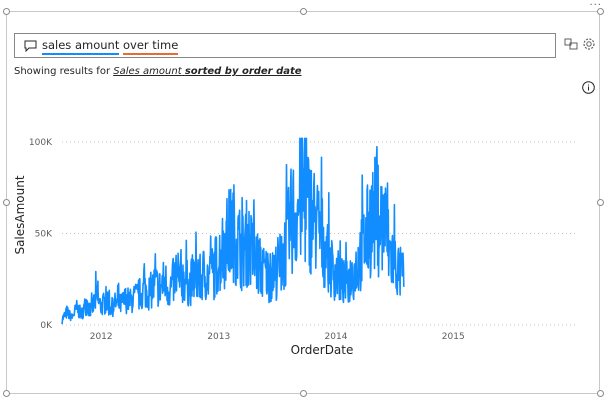 The image size is (606, 404). I want to click on y-axis-label: SalesAmount, so click(20, 214).